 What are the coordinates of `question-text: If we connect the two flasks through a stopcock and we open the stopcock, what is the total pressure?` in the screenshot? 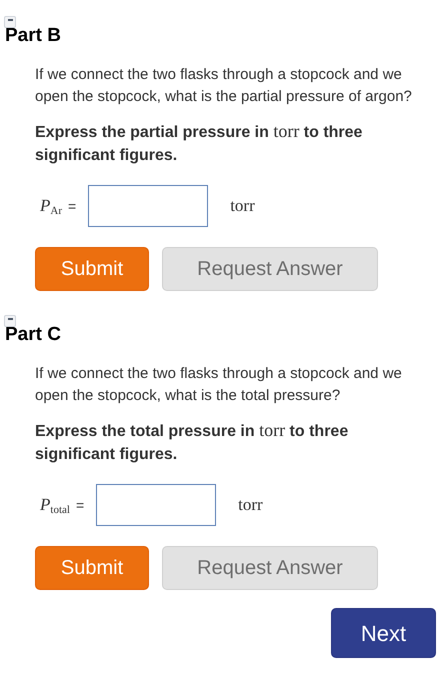 It's located at (219, 385).